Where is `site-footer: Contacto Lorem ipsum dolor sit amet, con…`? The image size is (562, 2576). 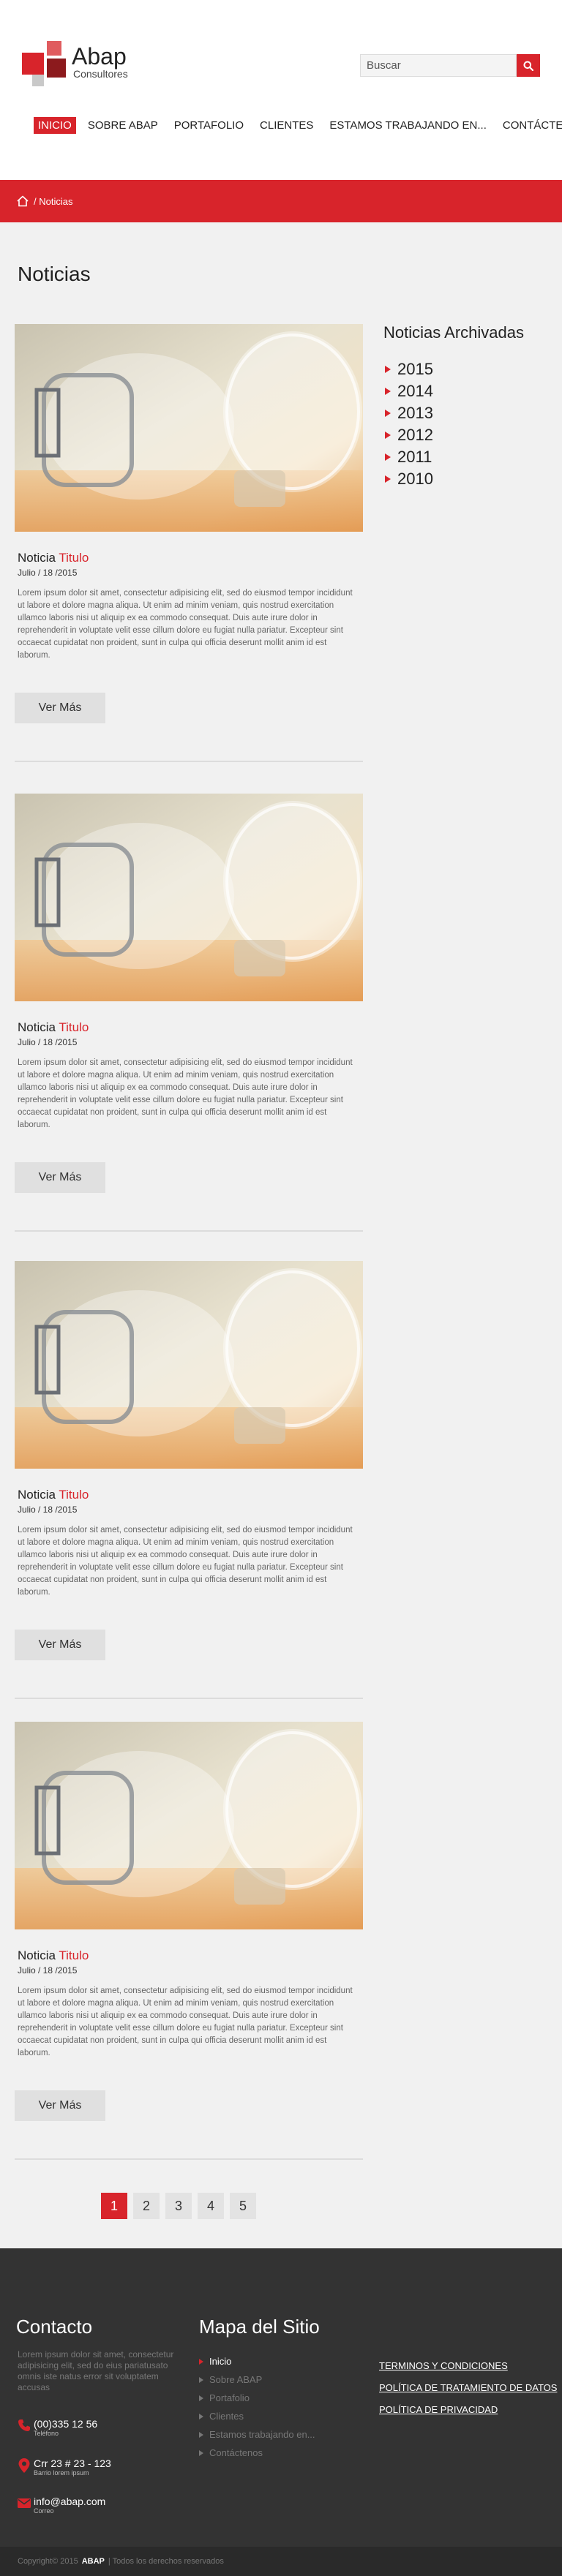
site-footer: Contacto Lorem ipsum dolor sit amet, con… is located at coordinates (281, 2412).